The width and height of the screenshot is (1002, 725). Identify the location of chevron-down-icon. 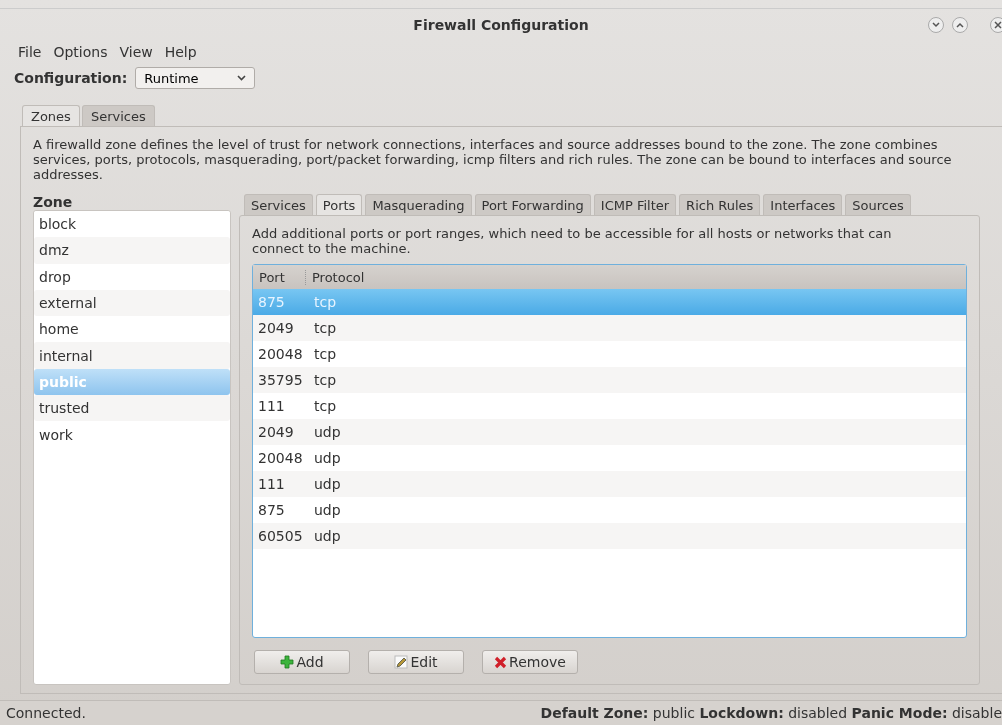
(936, 25).